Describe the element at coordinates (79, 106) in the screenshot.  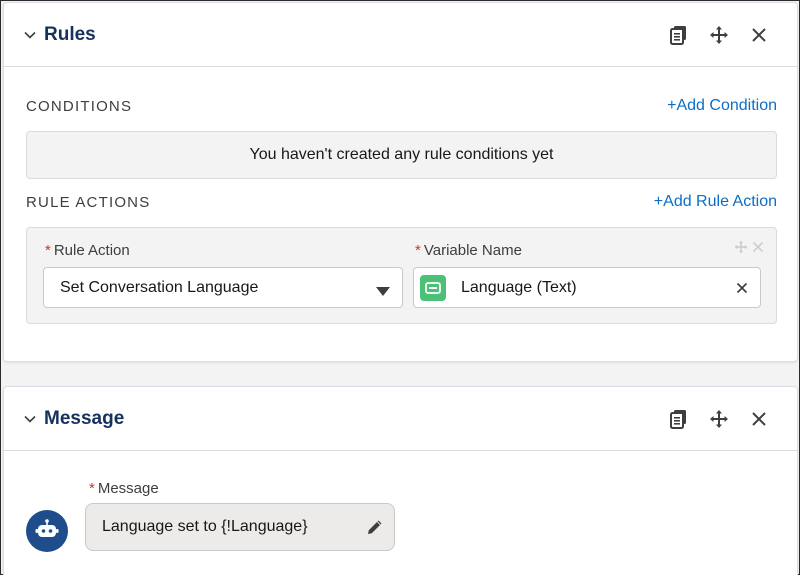
I see `conditions-label: CONDITIONS` at that location.